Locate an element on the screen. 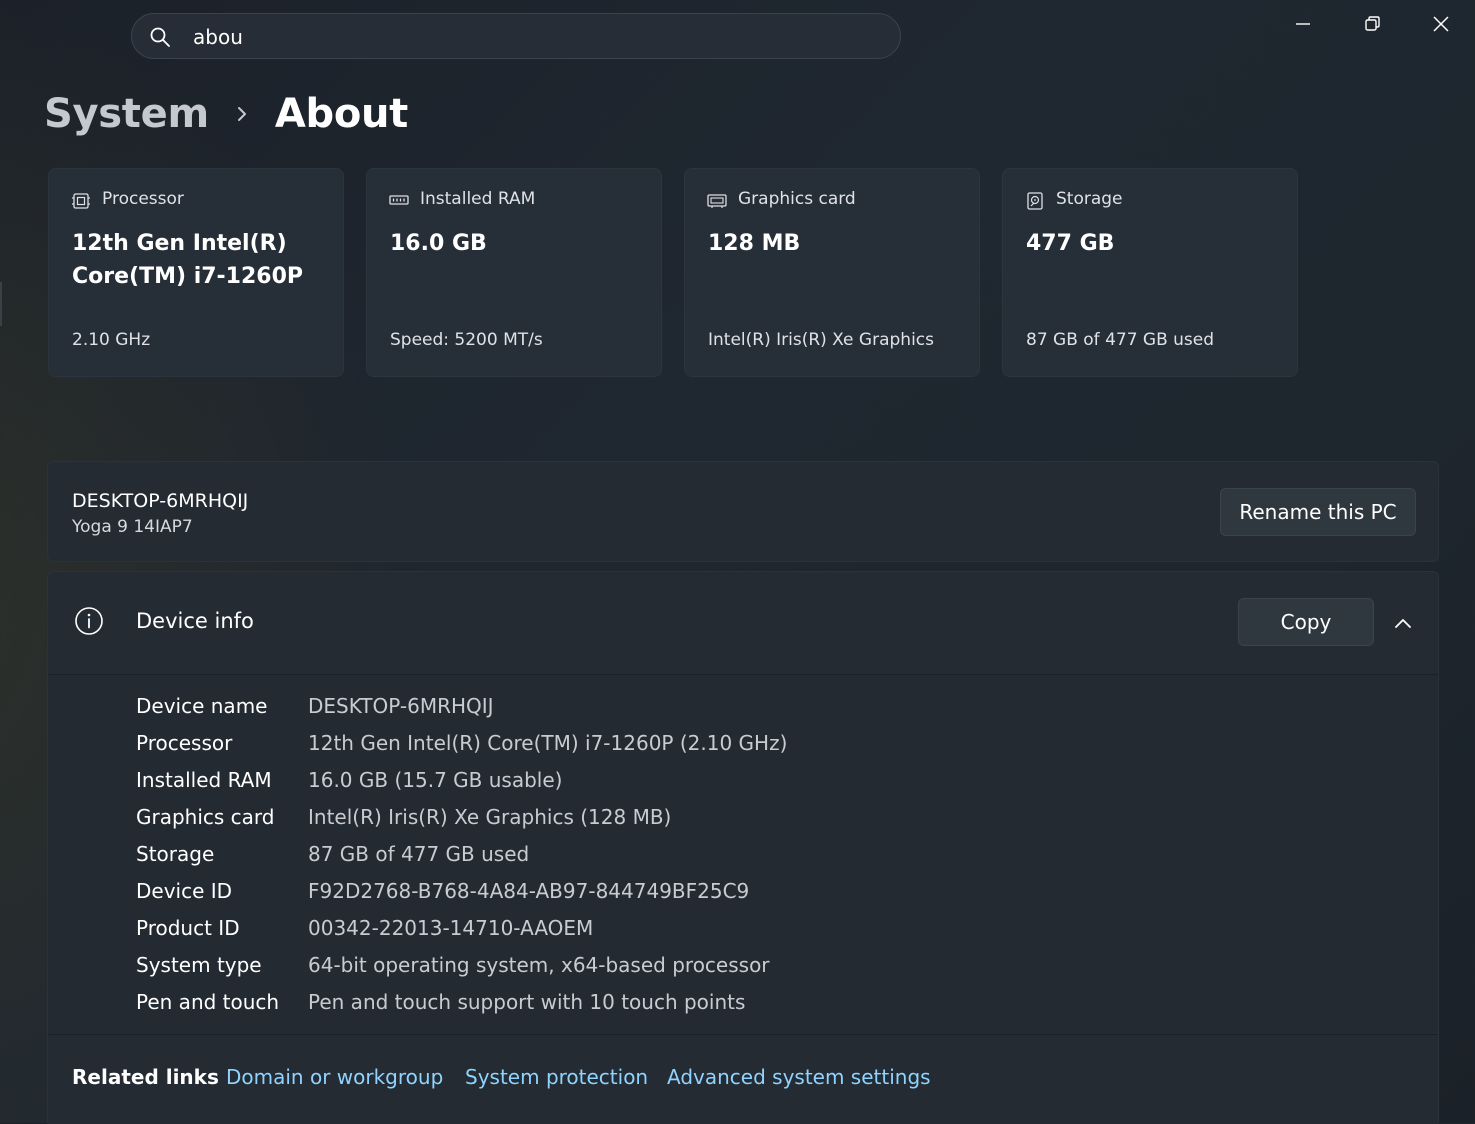 The width and height of the screenshot is (1475, 1124). spec-row-installed-ram: Installed RAM 16.0 GB (15.7 GB usable) is located at coordinates (736, 779).